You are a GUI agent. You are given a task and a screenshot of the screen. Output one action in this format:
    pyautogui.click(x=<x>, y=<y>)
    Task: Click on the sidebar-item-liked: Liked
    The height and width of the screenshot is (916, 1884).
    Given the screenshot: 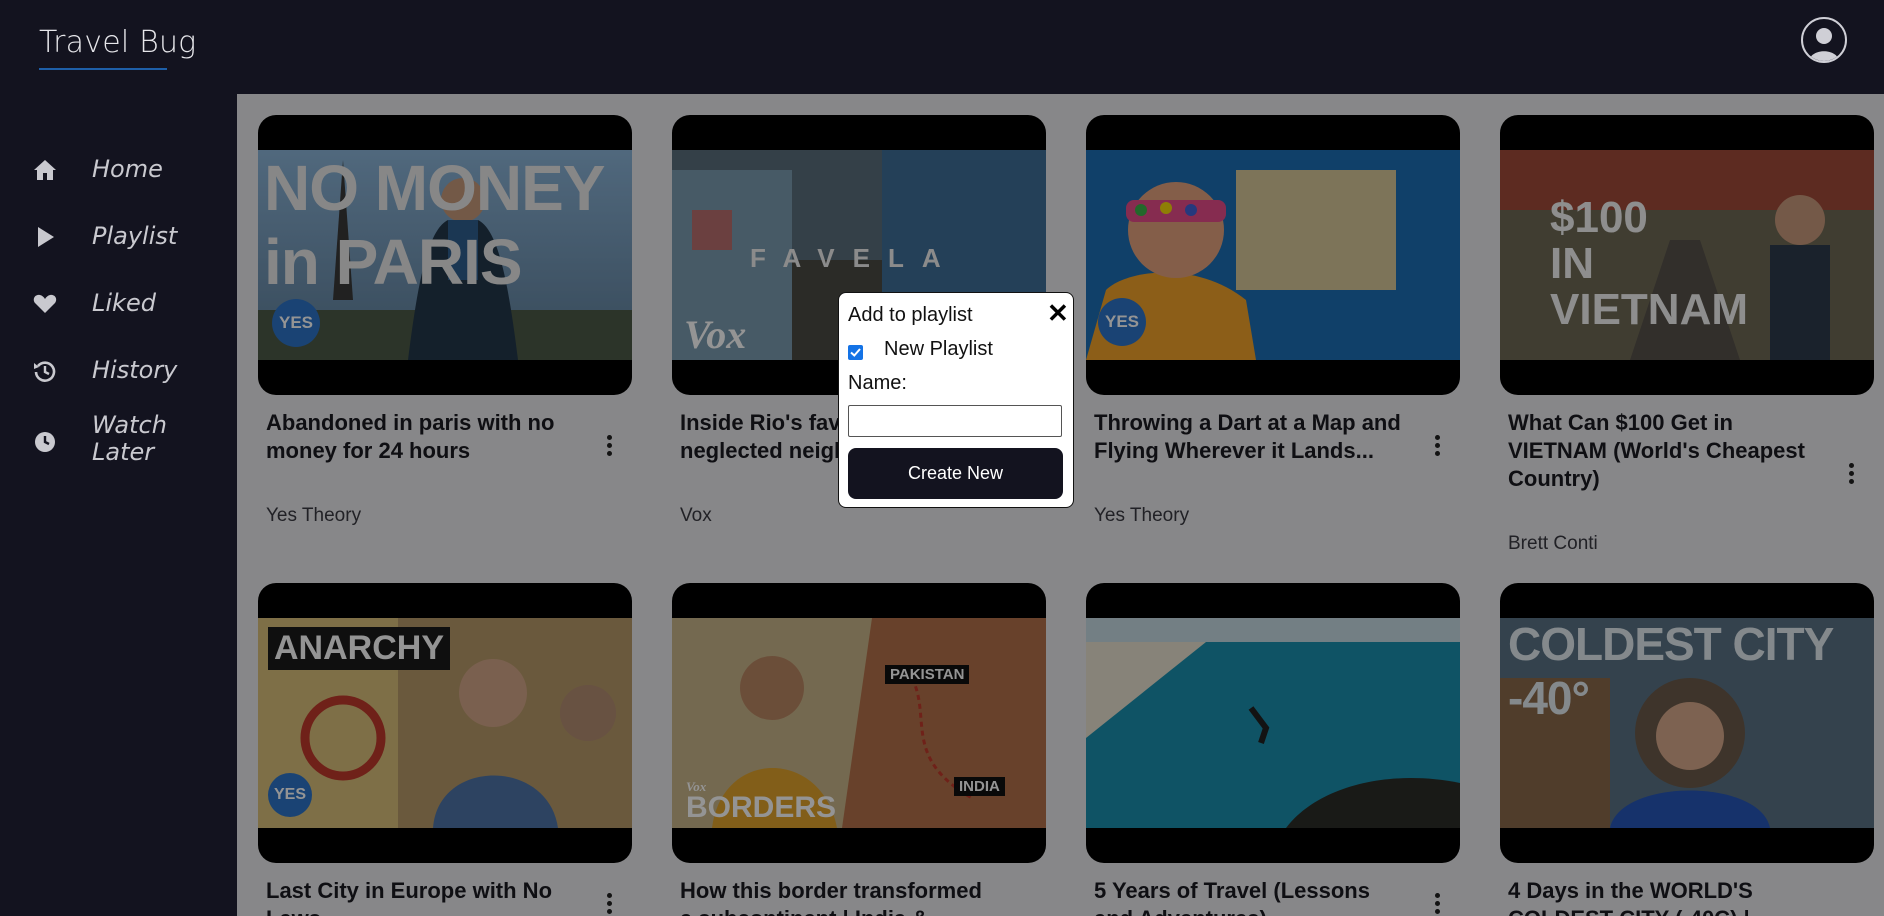 What is the action you would take?
    pyautogui.click(x=118, y=304)
    